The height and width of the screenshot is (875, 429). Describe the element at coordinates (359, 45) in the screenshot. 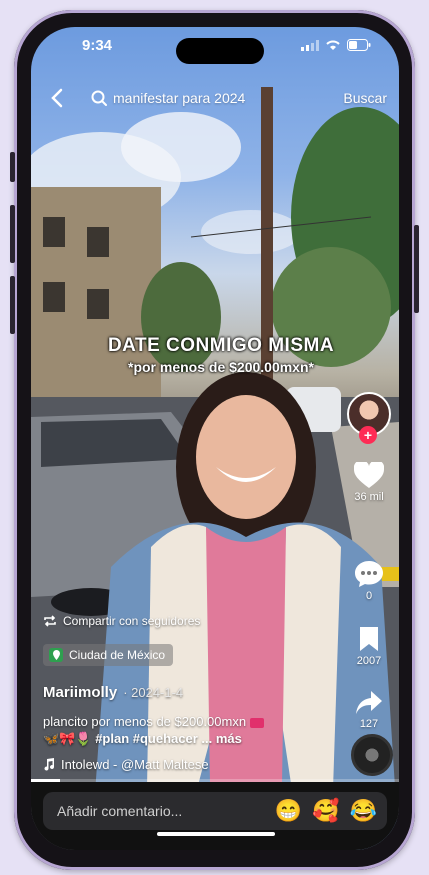

I see `battery-icon` at that location.